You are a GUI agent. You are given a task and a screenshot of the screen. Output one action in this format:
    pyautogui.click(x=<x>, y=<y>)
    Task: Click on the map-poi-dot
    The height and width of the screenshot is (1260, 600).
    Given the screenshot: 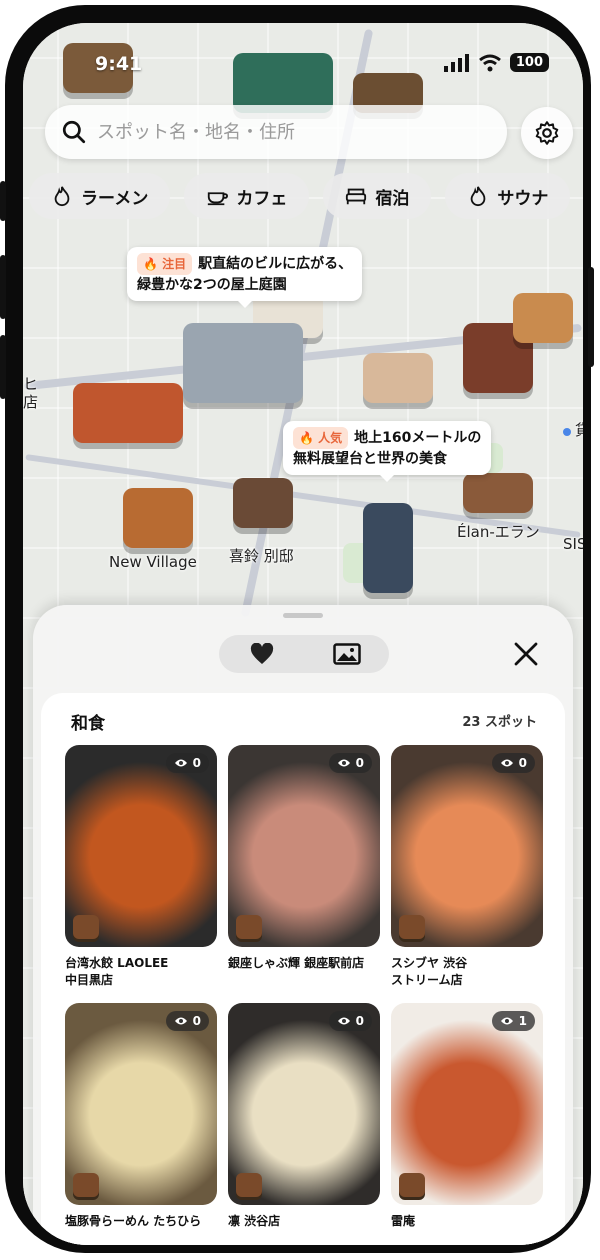 What is the action you would take?
    pyautogui.click(x=567, y=432)
    